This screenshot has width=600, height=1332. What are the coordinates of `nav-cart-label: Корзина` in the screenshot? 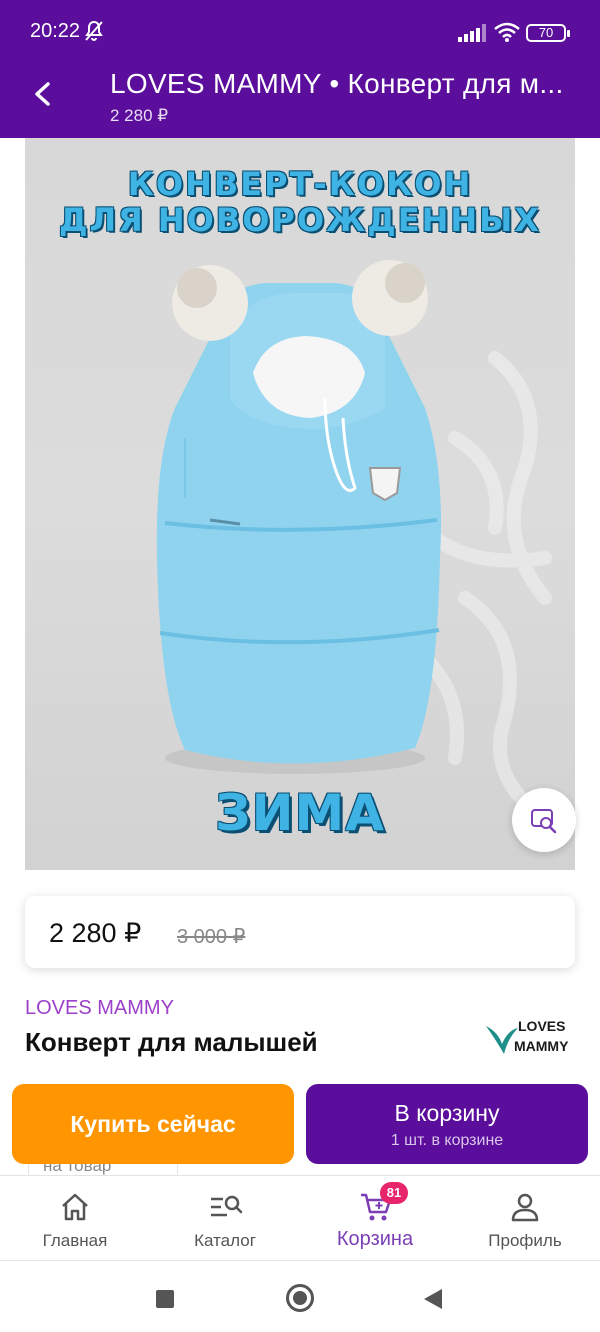 It's located at (375, 1239).